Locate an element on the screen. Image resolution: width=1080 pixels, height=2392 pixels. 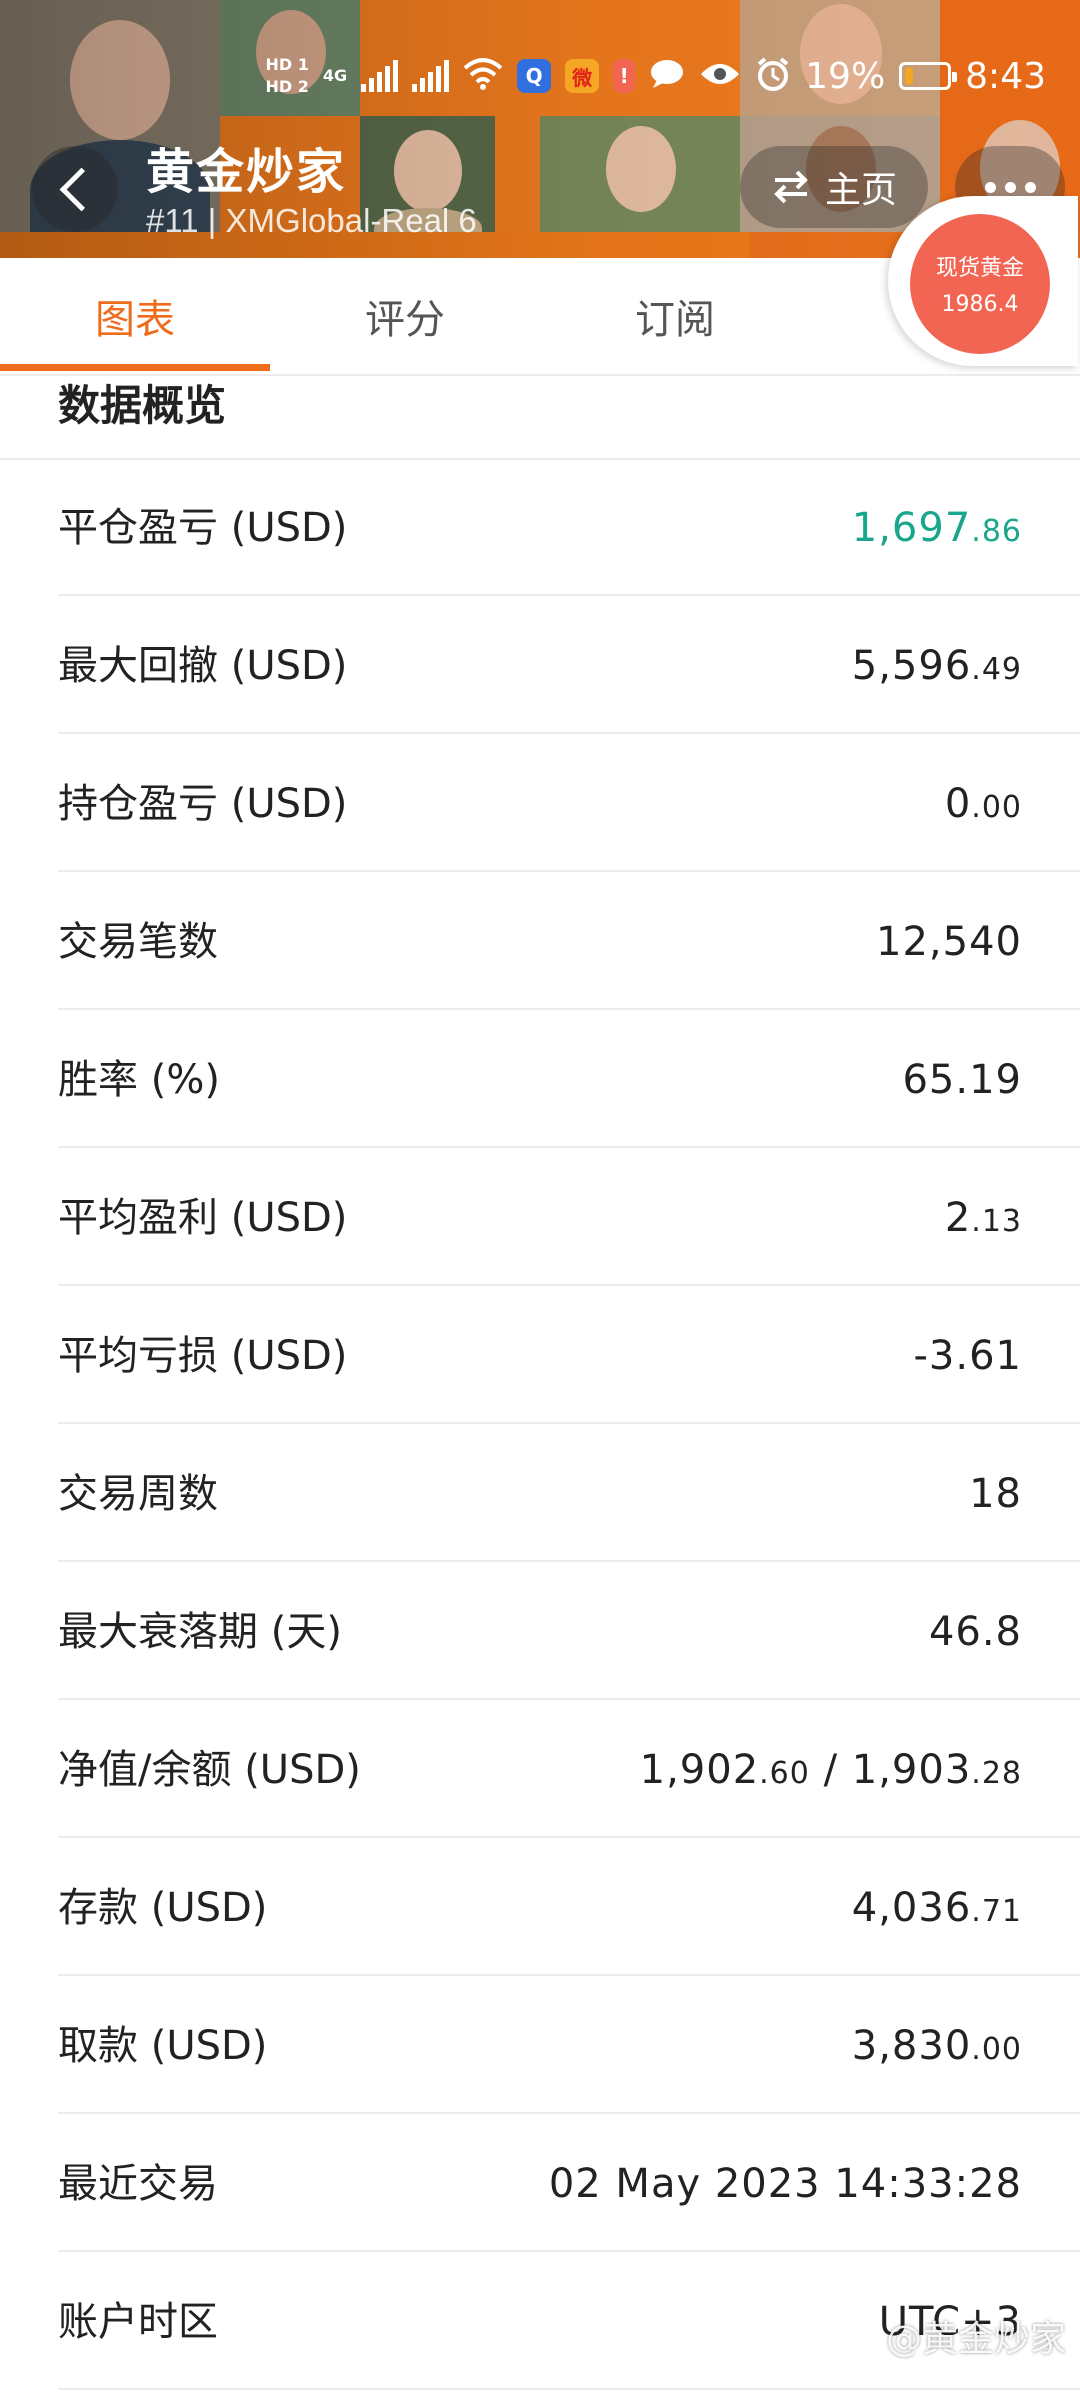
wifi-icon is located at coordinates (483, 76).